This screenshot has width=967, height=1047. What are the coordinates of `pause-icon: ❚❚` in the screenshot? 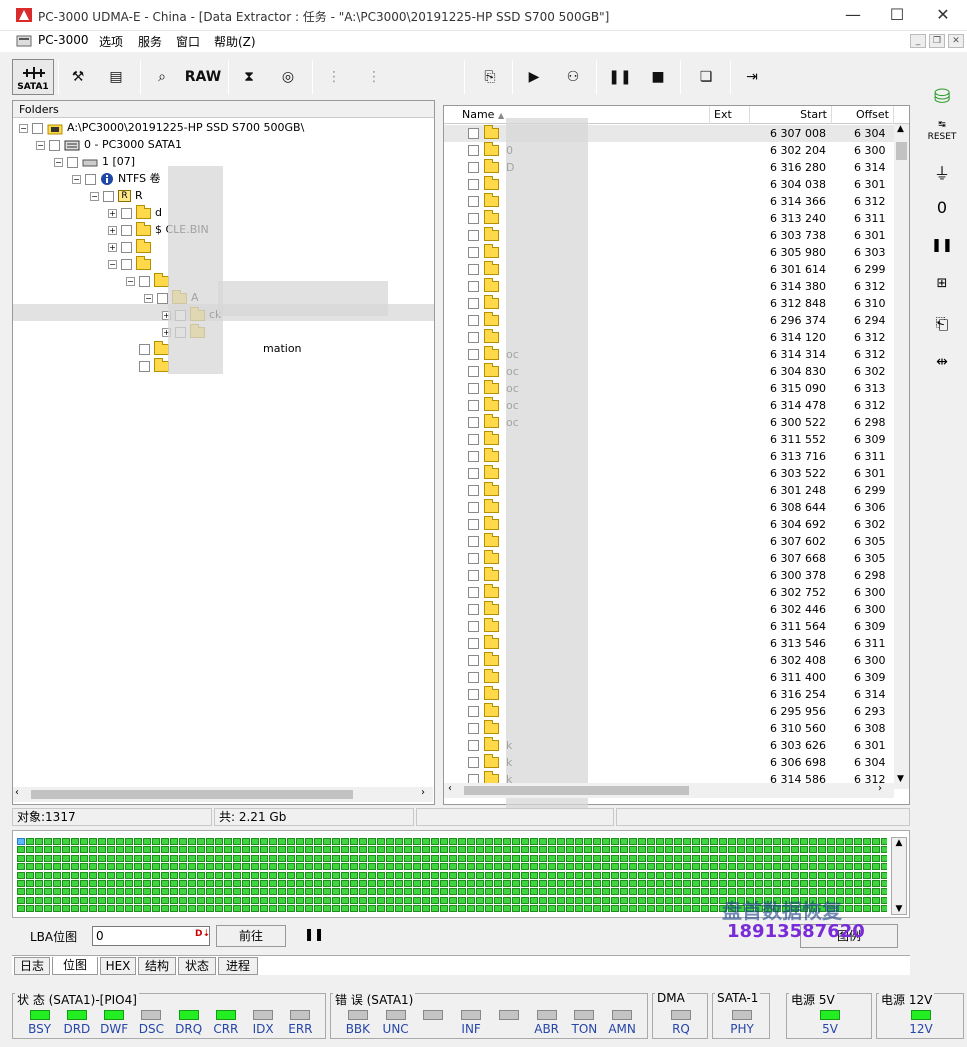 It's located at (620, 77).